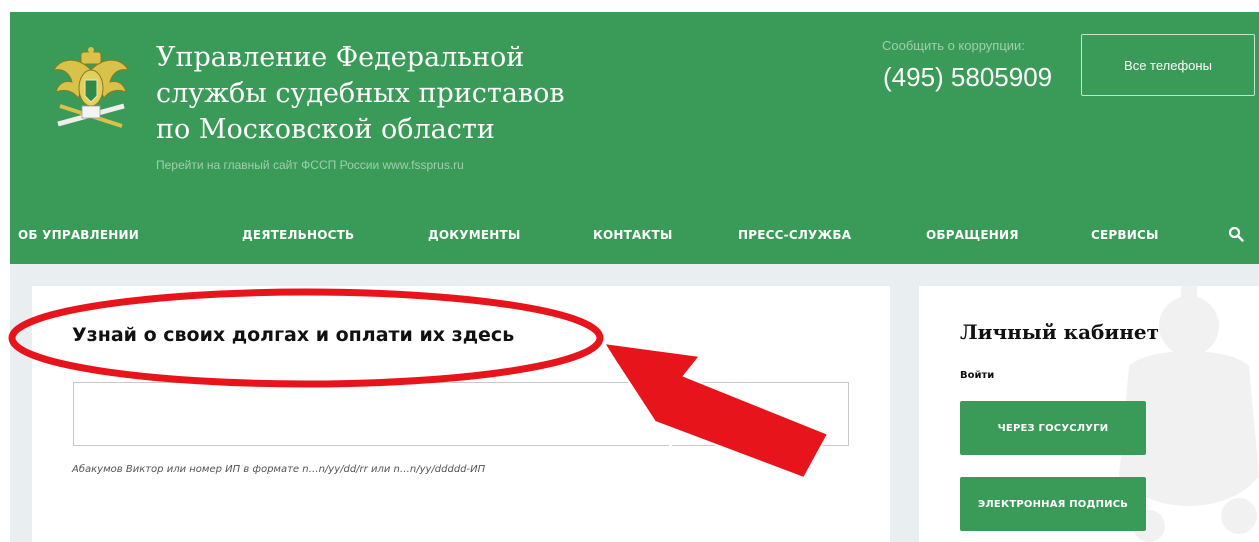 The height and width of the screenshot is (542, 1259). I want to click on all-phones-button: Все телефоны, so click(1168, 65).